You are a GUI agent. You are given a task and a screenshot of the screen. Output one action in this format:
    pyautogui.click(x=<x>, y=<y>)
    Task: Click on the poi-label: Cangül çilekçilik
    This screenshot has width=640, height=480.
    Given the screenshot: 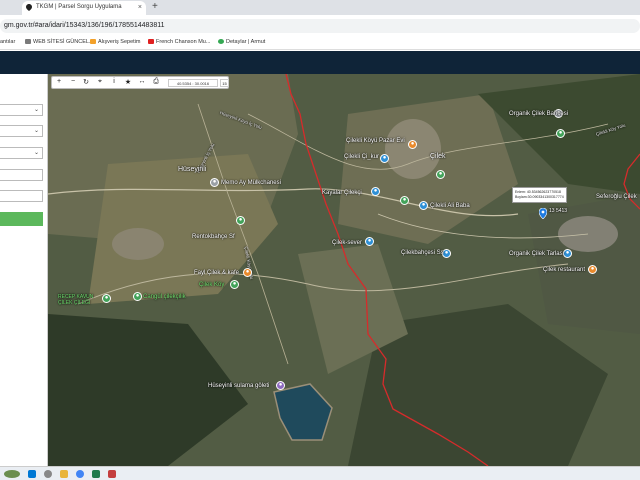 What is the action you would take?
    pyautogui.click(x=164, y=297)
    